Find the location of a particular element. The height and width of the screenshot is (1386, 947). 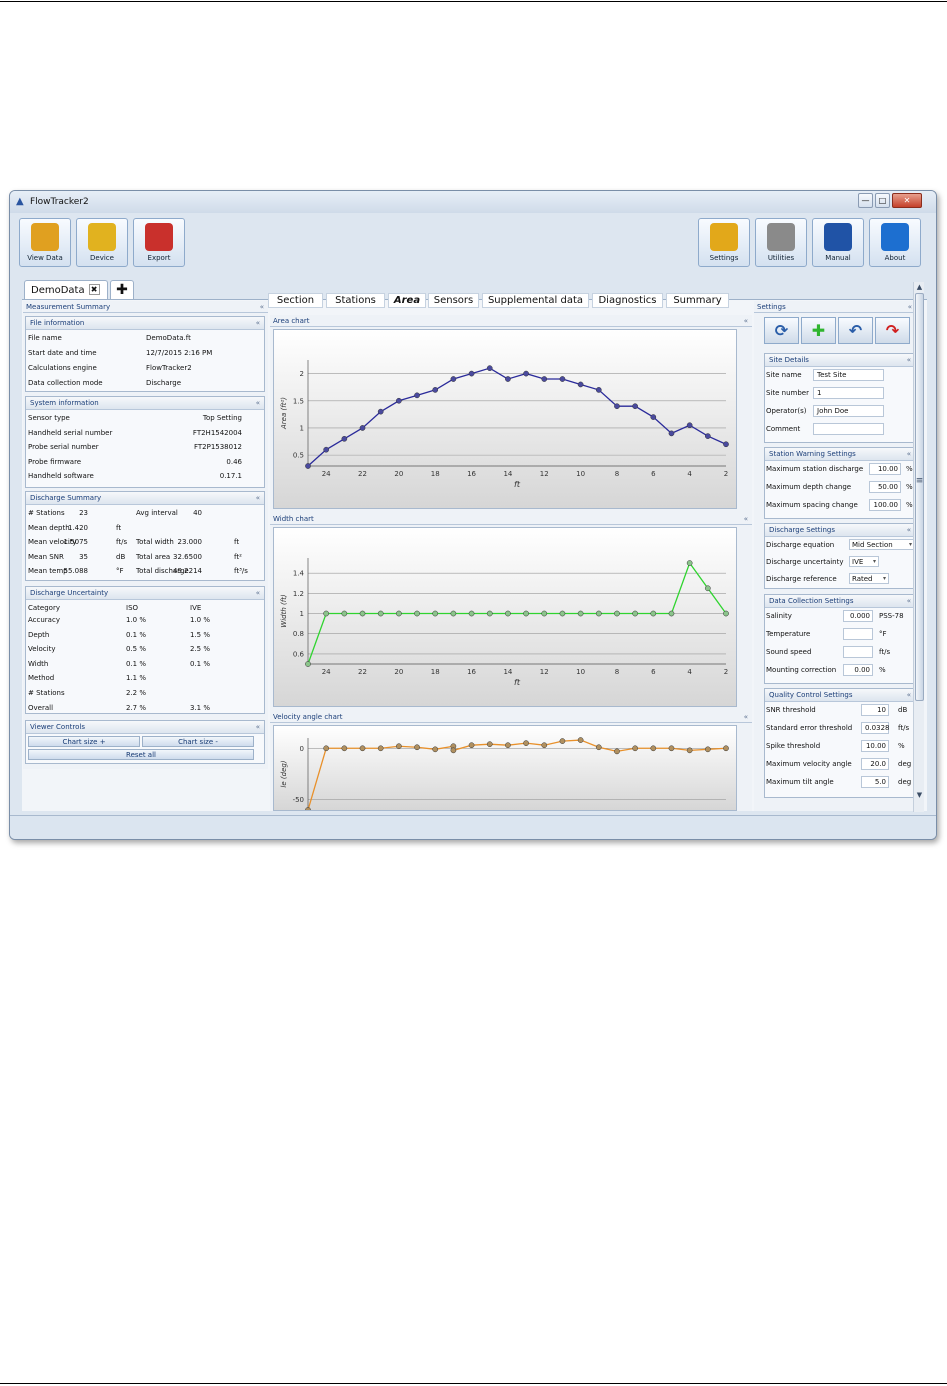

tools-button: Utilities is located at coordinates (781, 242).